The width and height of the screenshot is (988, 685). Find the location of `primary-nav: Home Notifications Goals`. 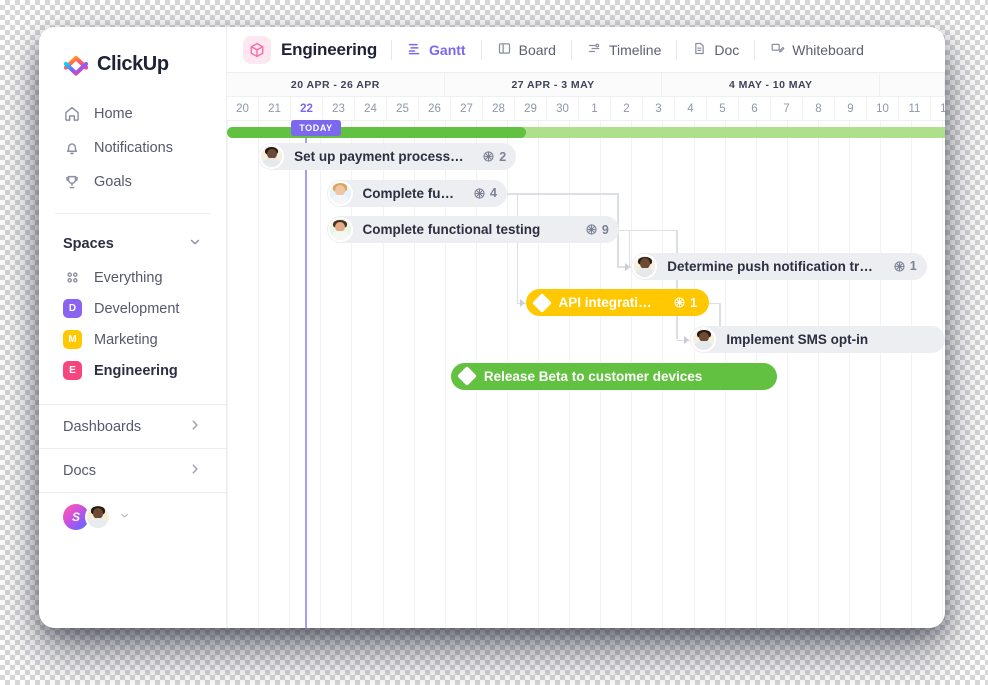

primary-nav: Home Notifications Goals is located at coordinates (132, 148).